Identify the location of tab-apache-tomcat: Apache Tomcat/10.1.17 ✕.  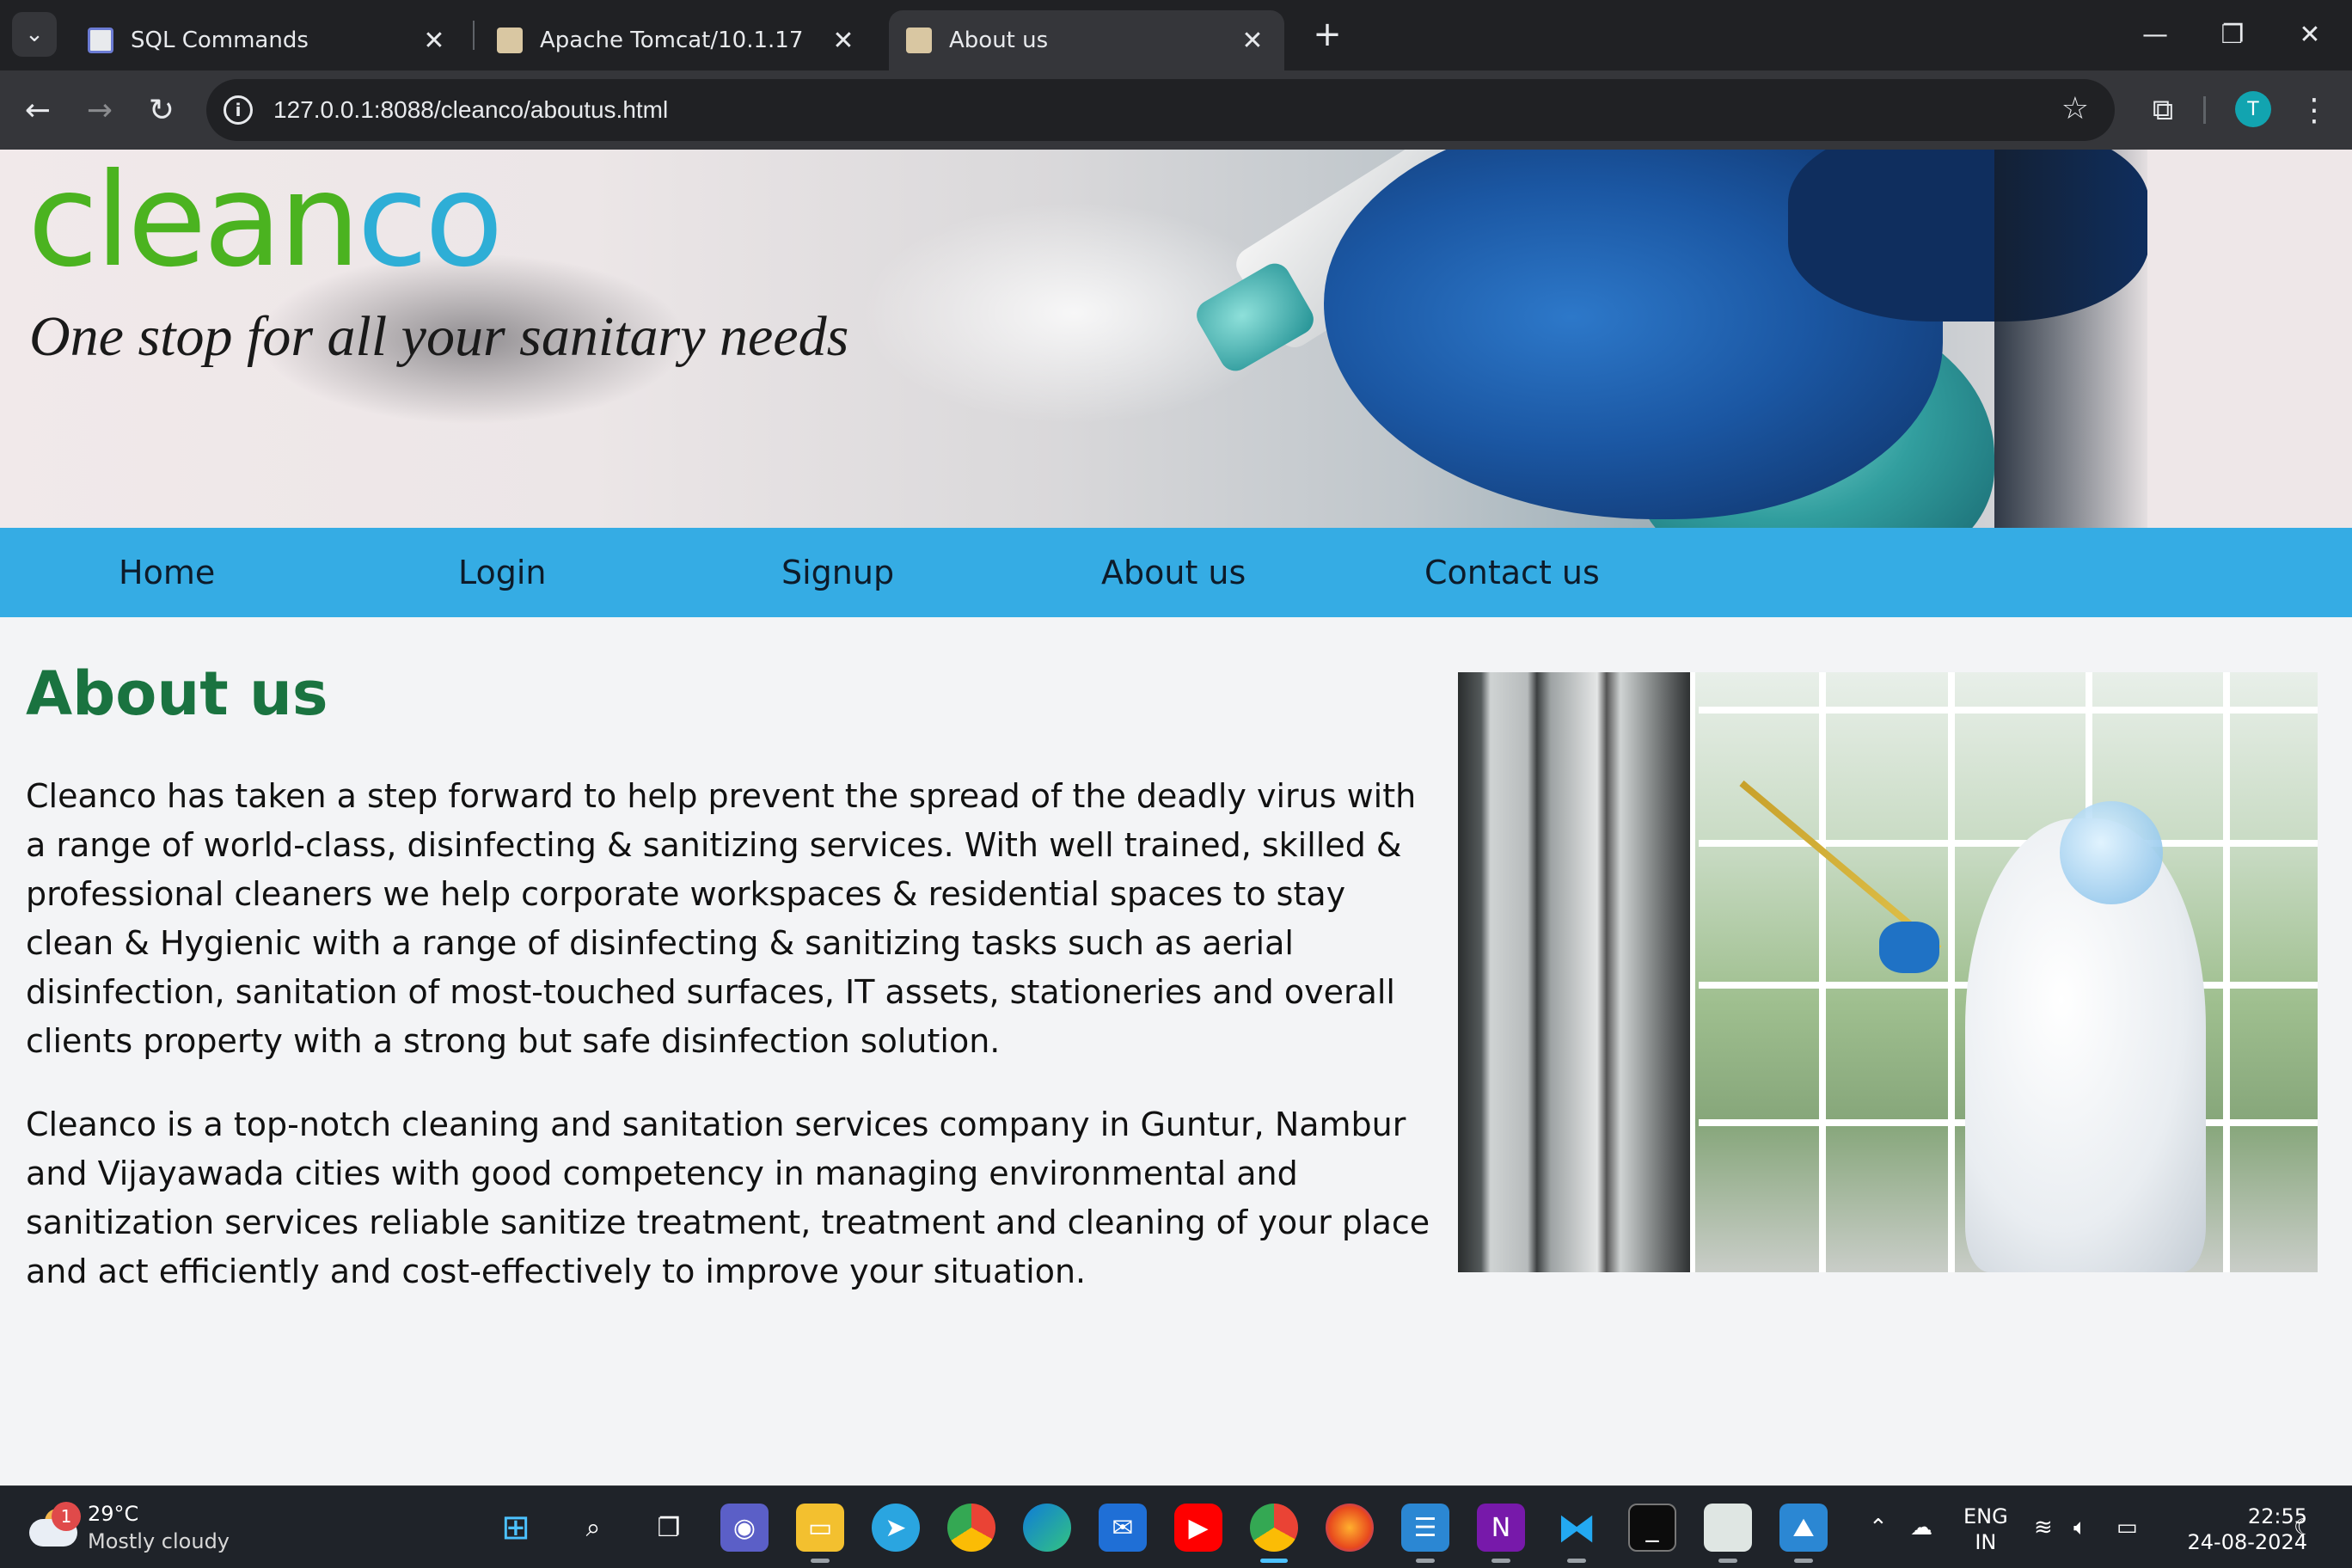
(677, 40).